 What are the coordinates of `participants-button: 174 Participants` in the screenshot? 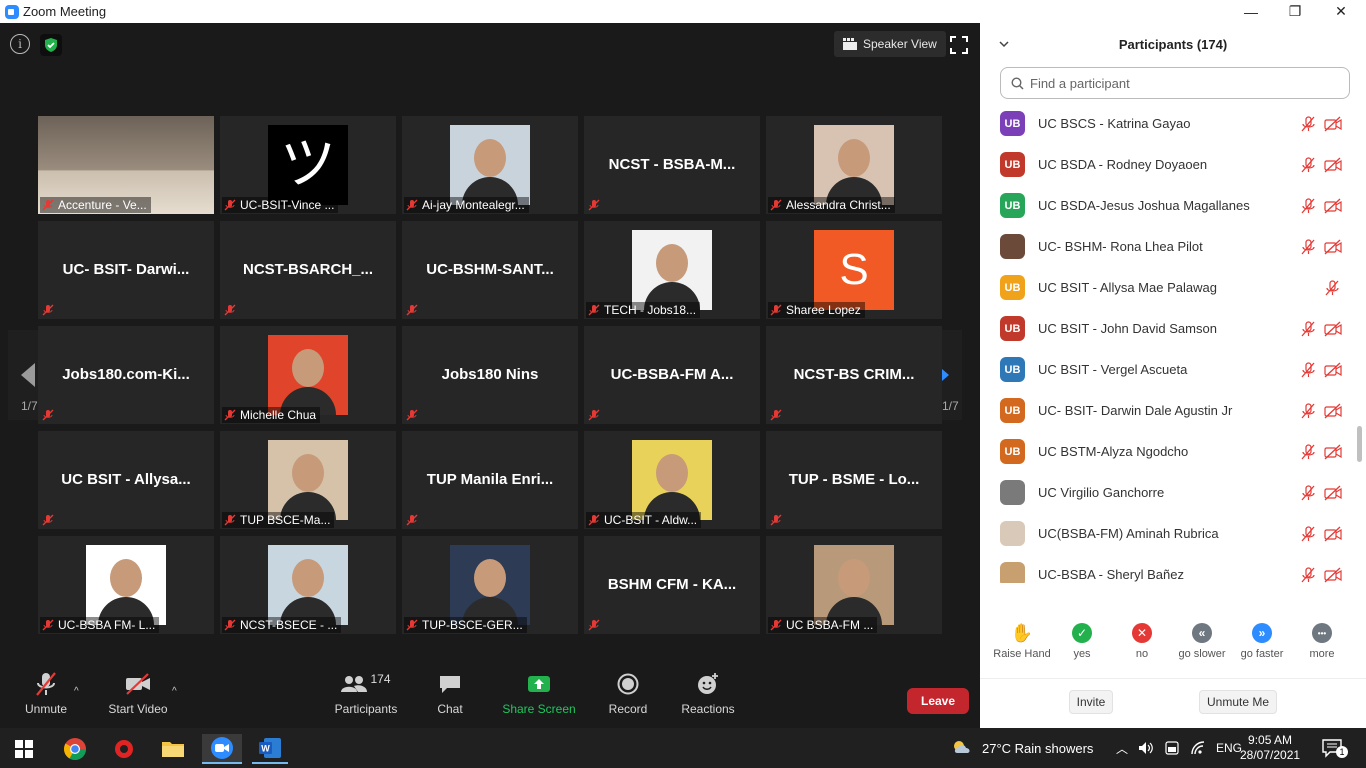 It's located at (366, 693).